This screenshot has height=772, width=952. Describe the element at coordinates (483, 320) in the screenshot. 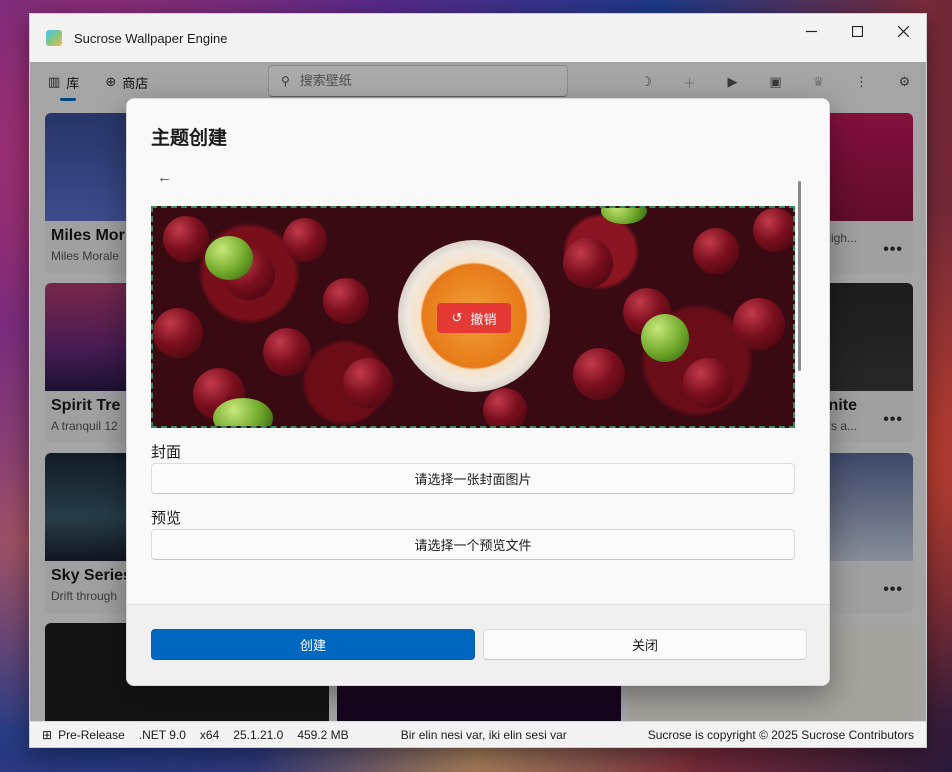

I see `undo-label: 撤销` at that location.